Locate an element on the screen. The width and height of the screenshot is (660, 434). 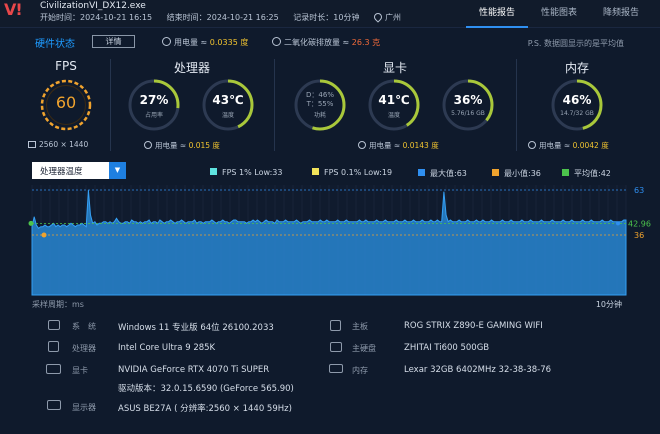
sample-period-label: 采样周期：ms is located at coordinates (58, 304).